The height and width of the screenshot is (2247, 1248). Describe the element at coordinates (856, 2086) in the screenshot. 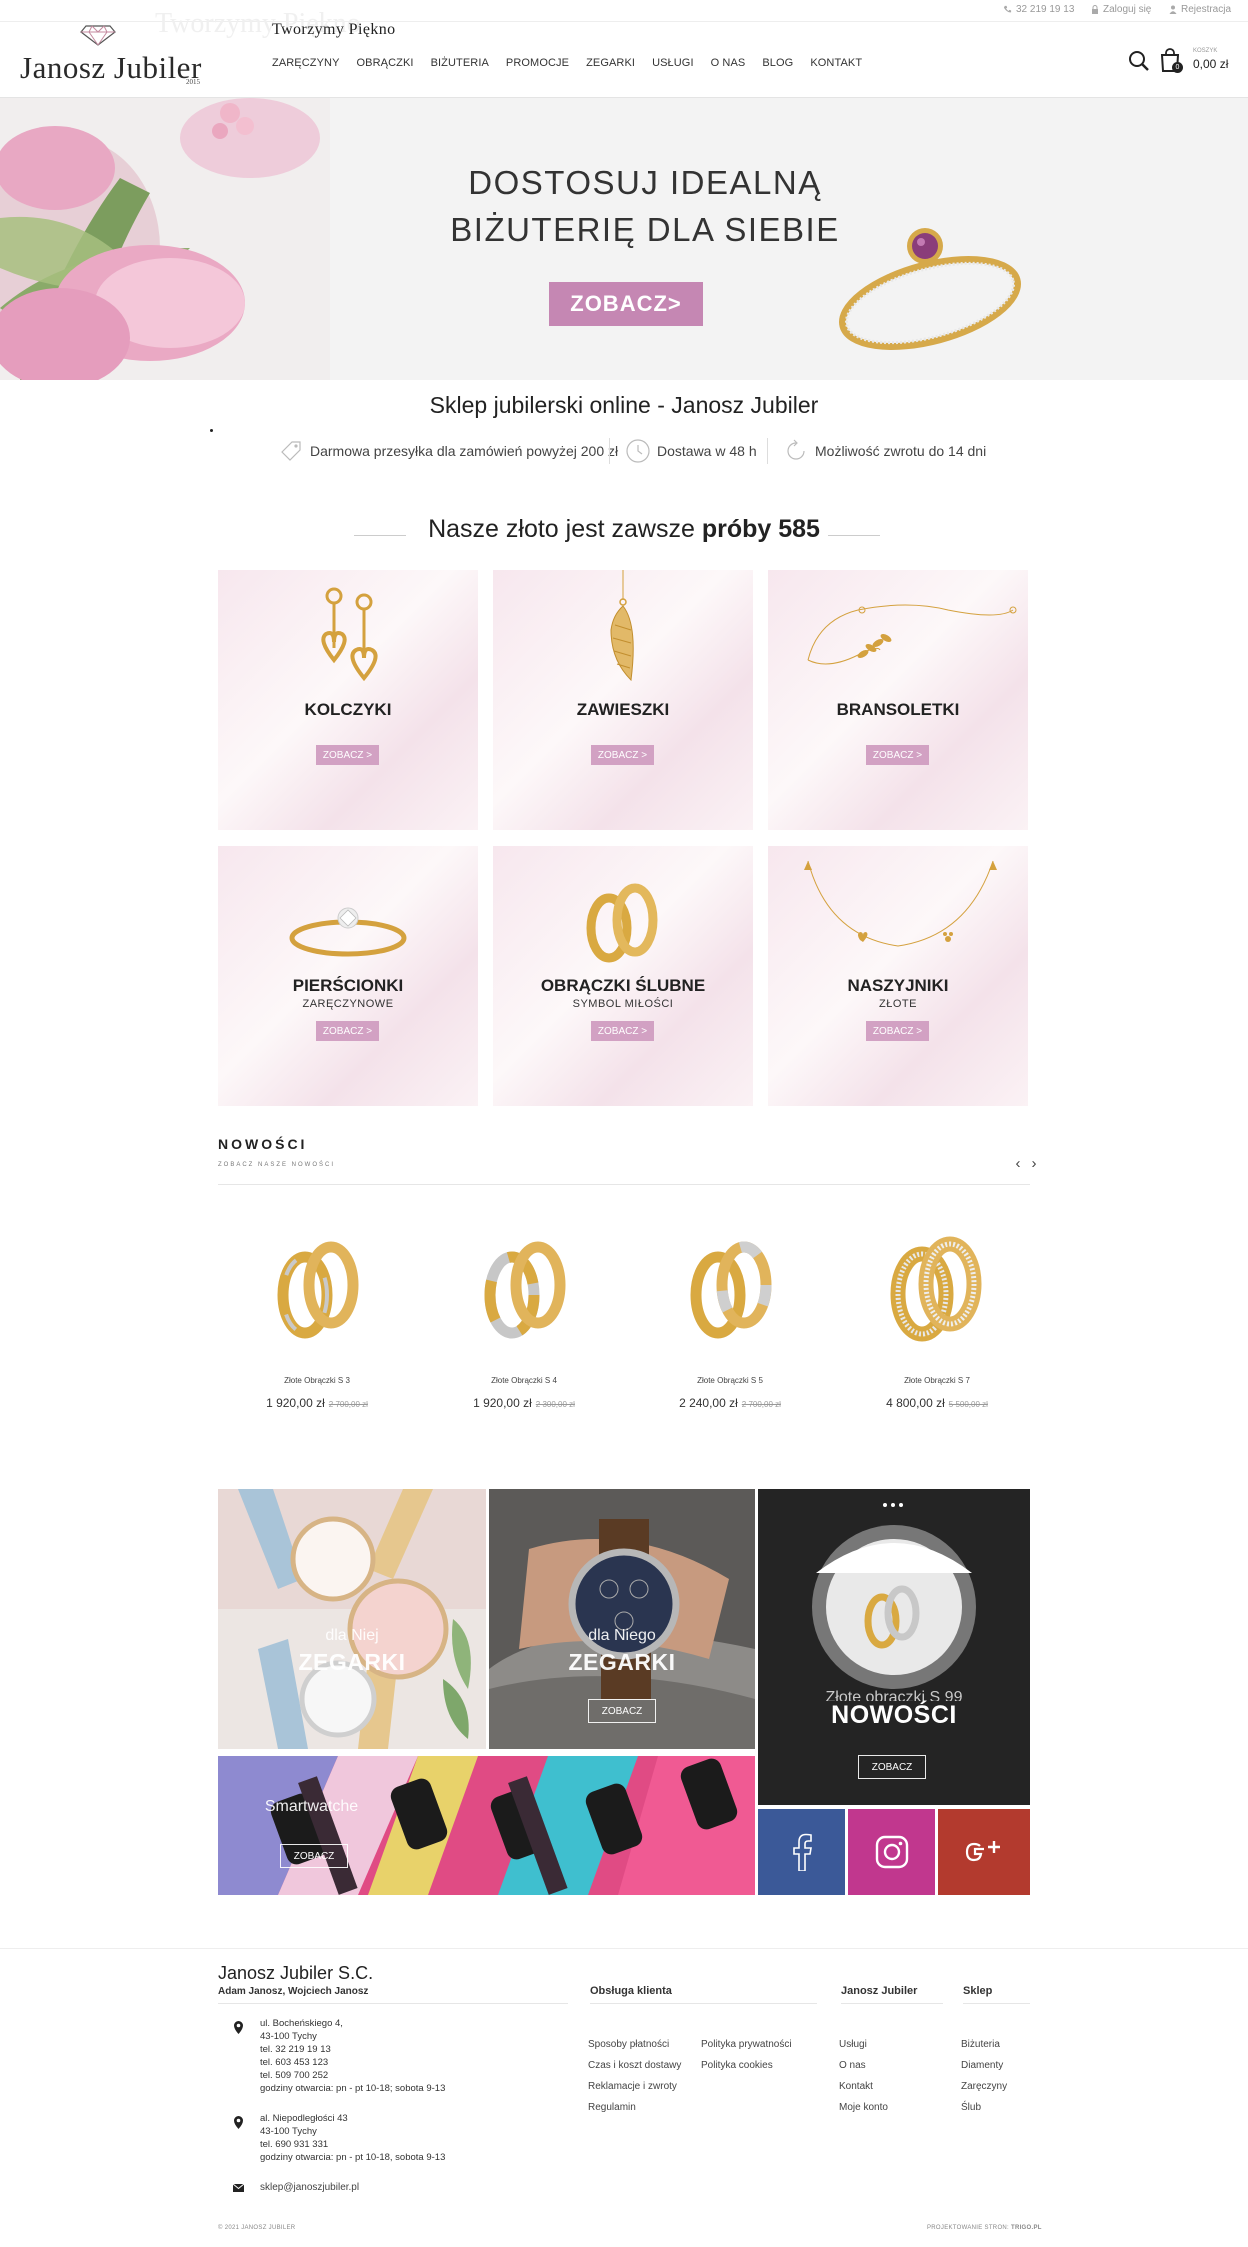

I see `footer-link: Kontakt` at that location.